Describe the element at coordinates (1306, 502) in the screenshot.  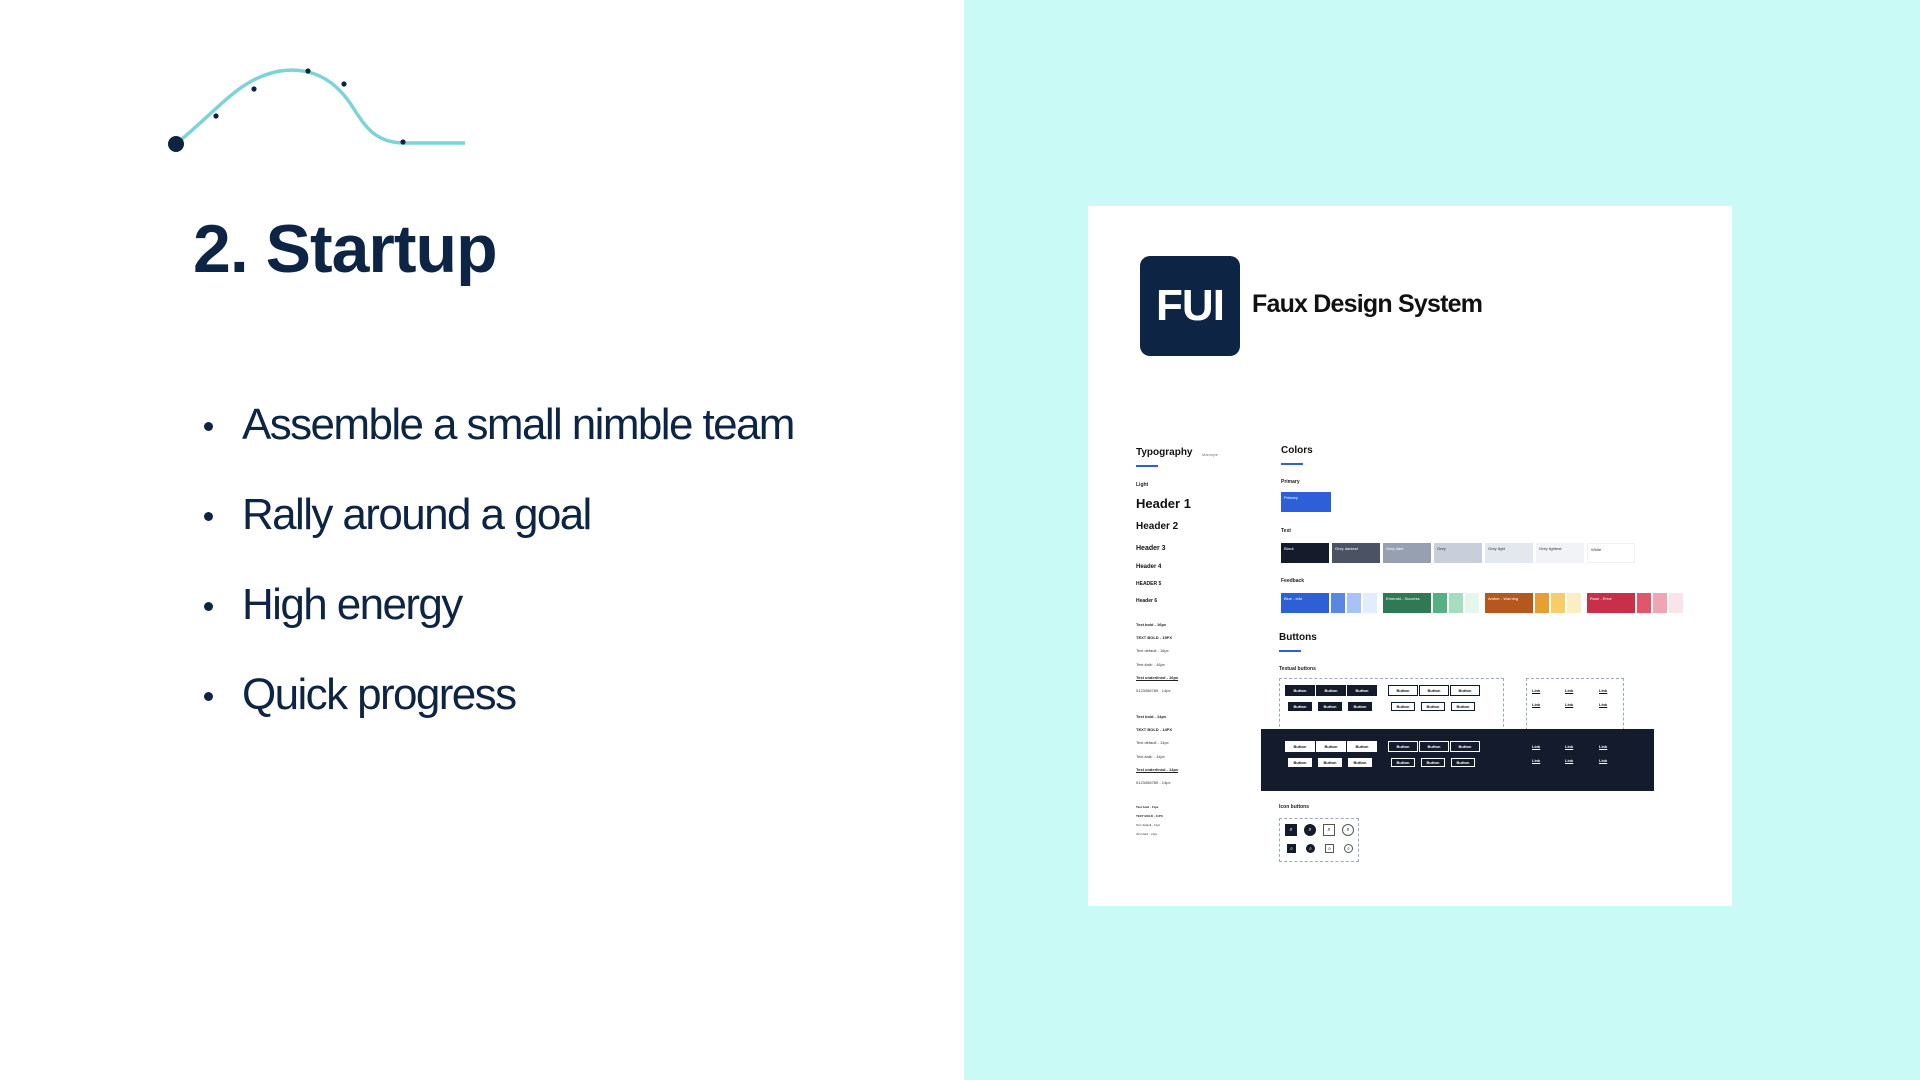
I see `primary-swatch: Primary` at that location.